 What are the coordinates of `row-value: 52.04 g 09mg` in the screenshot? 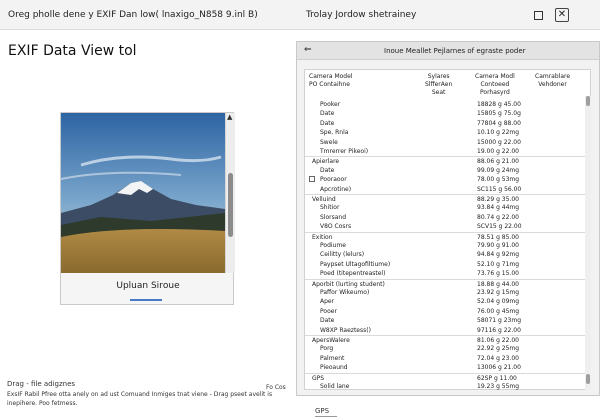 It's located at (498, 302).